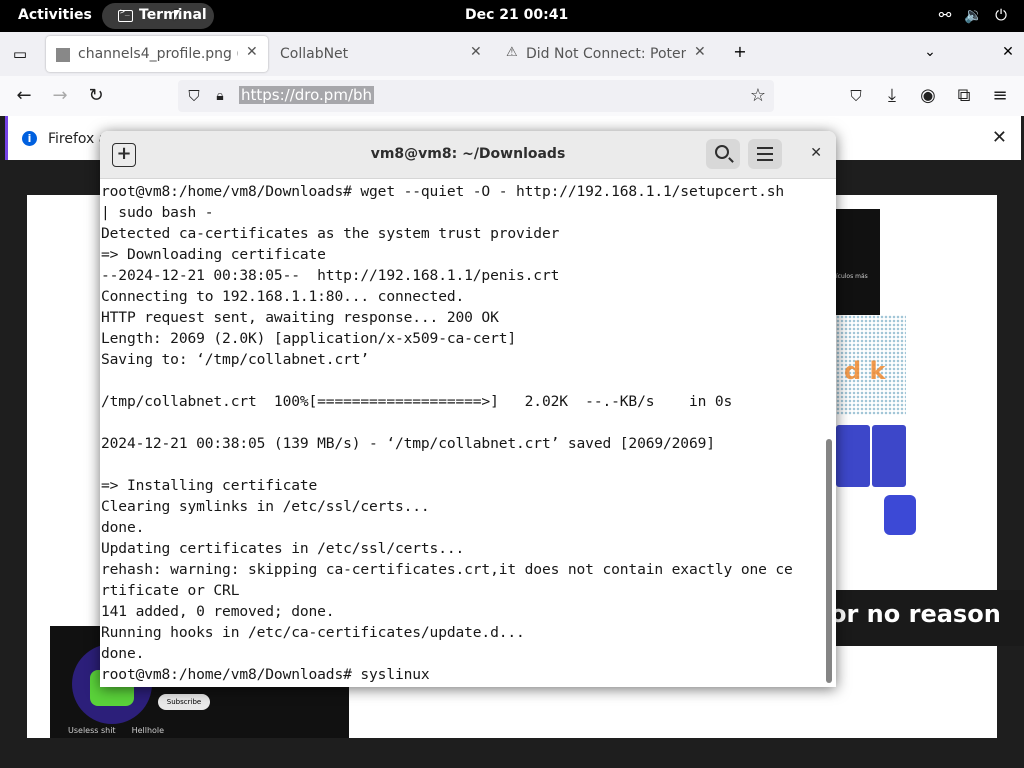 This screenshot has height=768, width=1024. What do you see at coordinates (381, 54) in the screenshot?
I see `tab-collabnet: CollabNet ✕` at bounding box center [381, 54].